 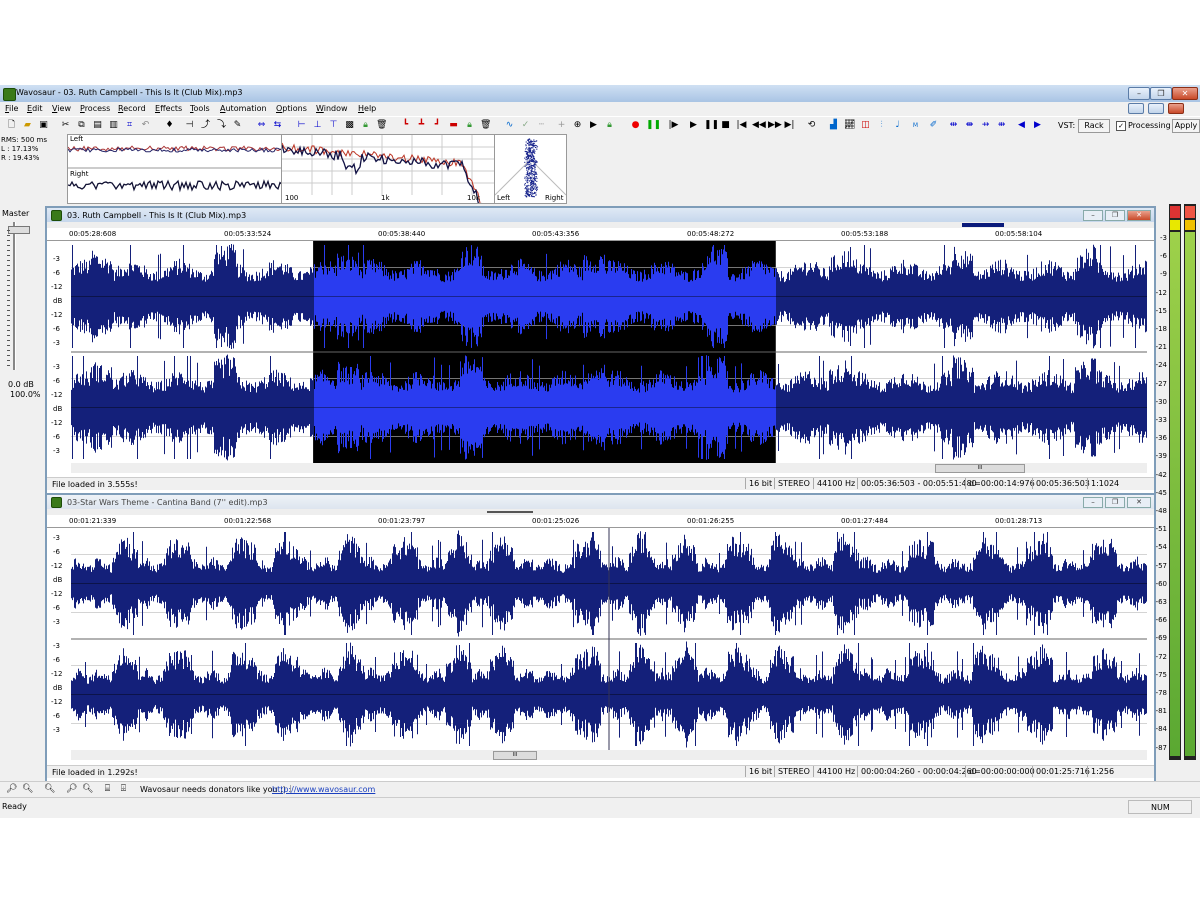 What do you see at coordinates (97, 125) in the screenshot?
I see `paste-icon: ▤` at bounding box center [97, 125].